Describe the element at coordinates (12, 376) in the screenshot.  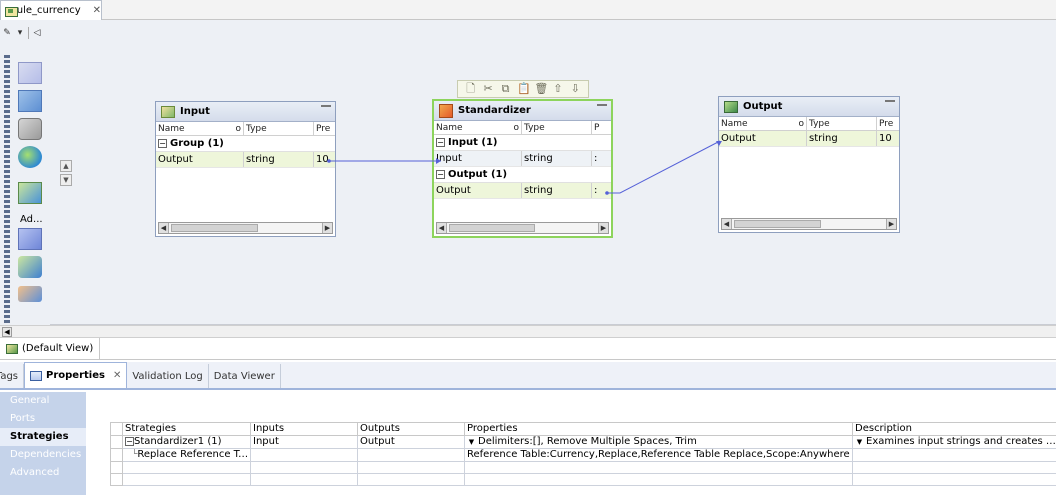
I see `tab-tags: Tags` at that location.